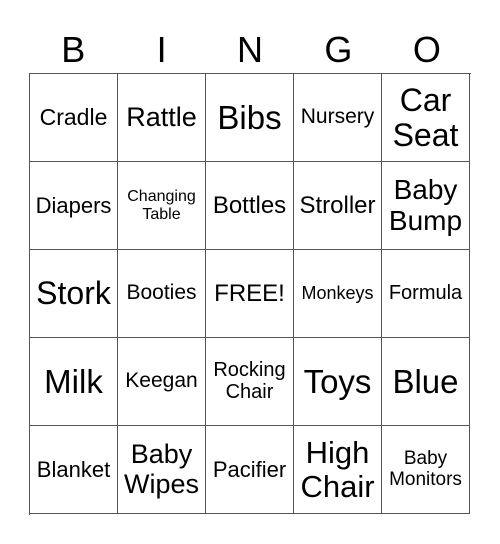 This screenshot has height=544, width=500. Describe the element at coordinates (338, 470) in the screenshot. I see `bingo-cell: High Chair` at that location.